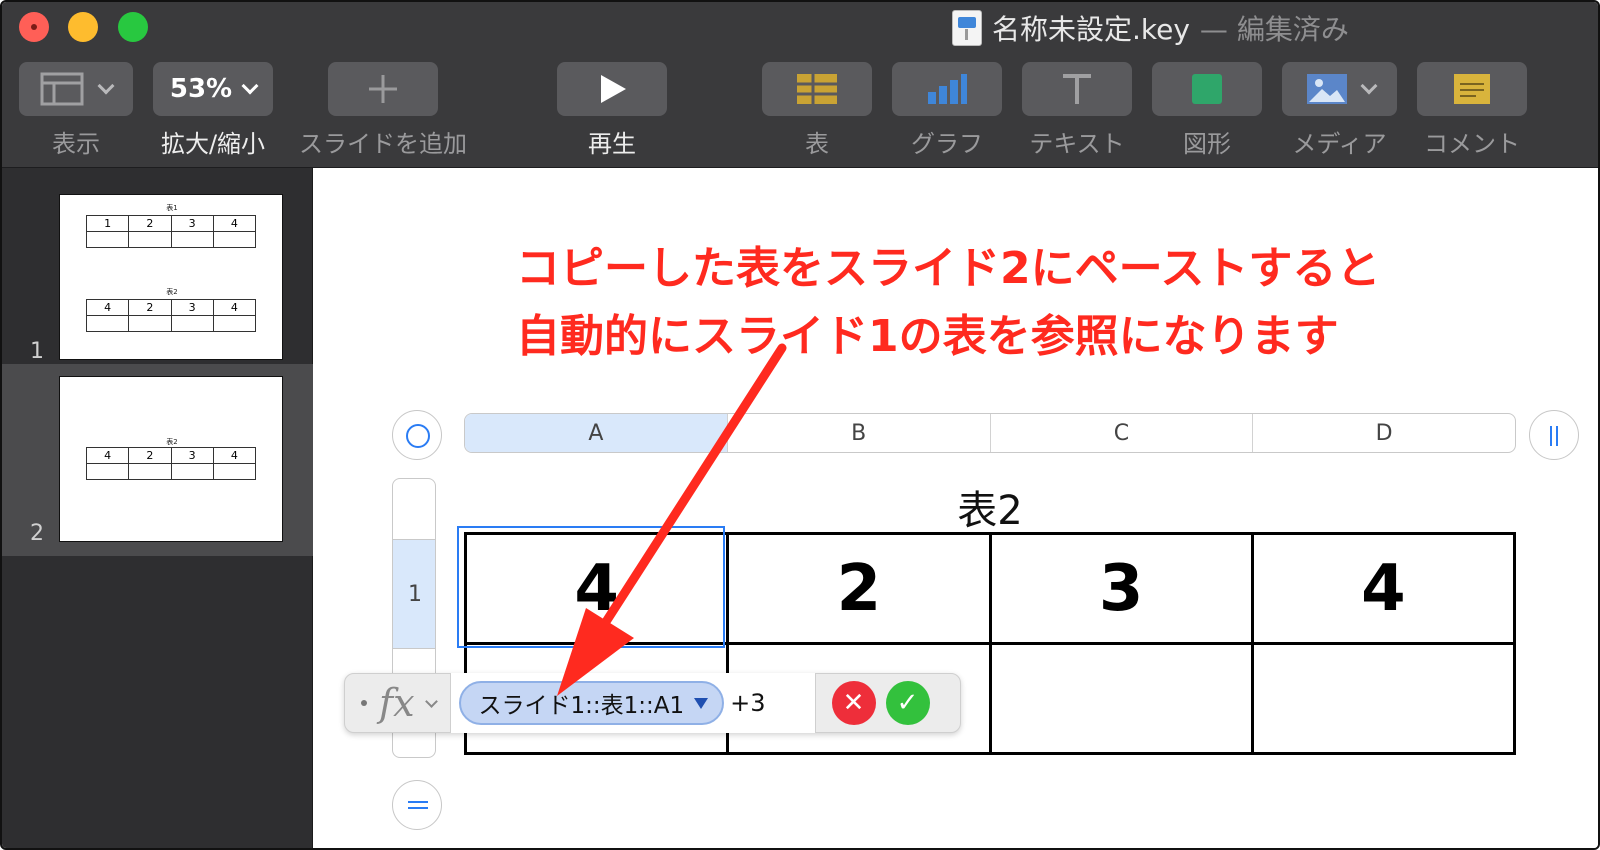 Image resolution: width=1600 pixels, height=850 pixels. Describe the element at coordinates (171, 277) in the screenshot. I see `slide-preview: 表1 1 2 3 4 表2 4 2 3 4` at that location.